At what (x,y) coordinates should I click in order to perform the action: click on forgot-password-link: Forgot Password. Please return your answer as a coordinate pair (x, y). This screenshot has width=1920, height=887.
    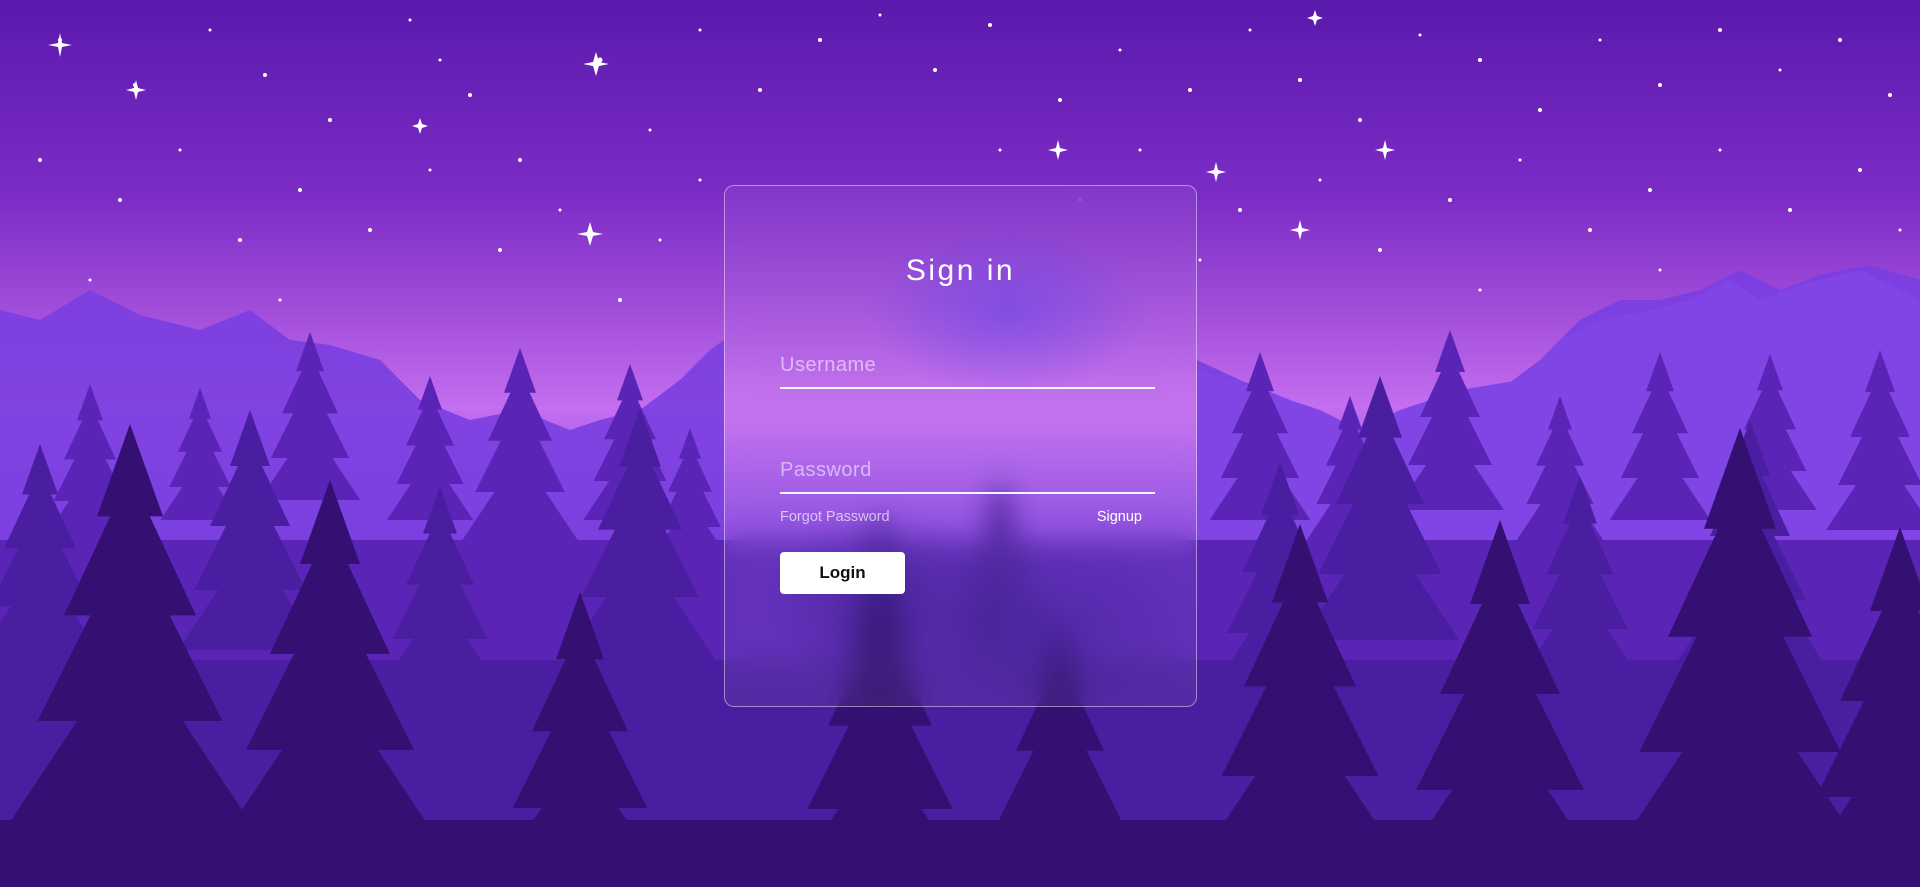
    Looking at the image, I should click on (835, 517).